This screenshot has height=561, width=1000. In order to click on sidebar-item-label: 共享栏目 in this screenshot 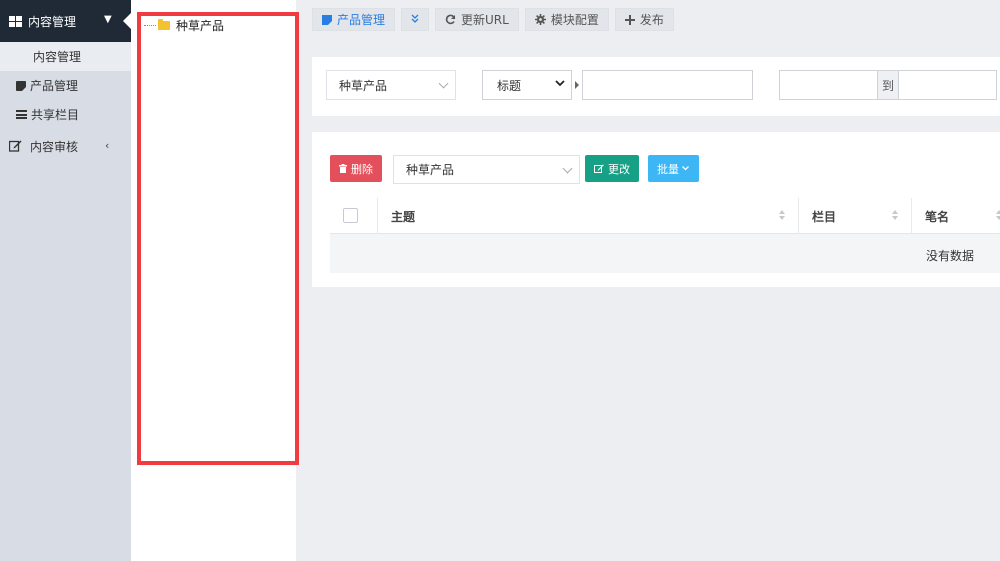, I will do `click(55, 115)`.